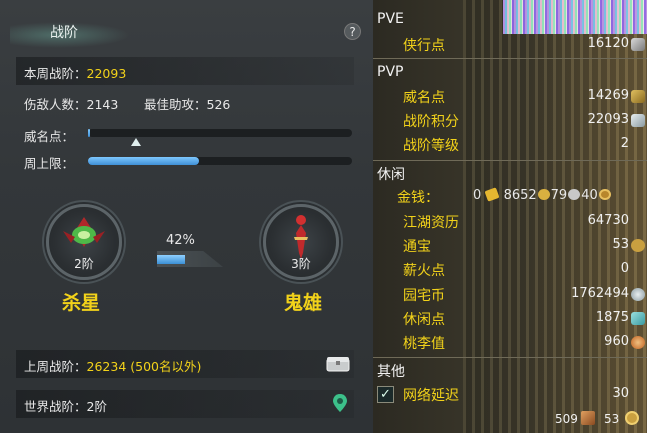 The image size is (647, 433). What do you see at coordinates (175, 104) in the screenshot?
I see `assist-label: 最佳助攻：` at bounding box center [175, 104].